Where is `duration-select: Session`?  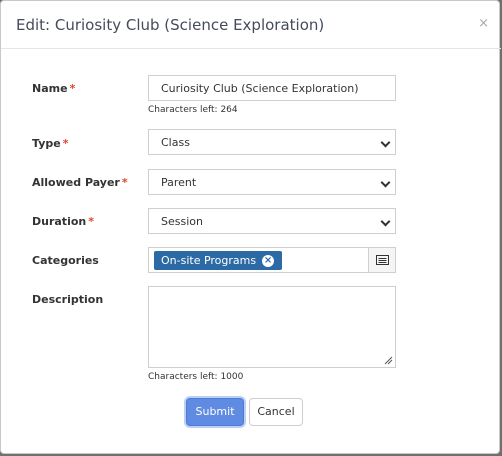
duration-select: Session is located at coordinates (272, 221).